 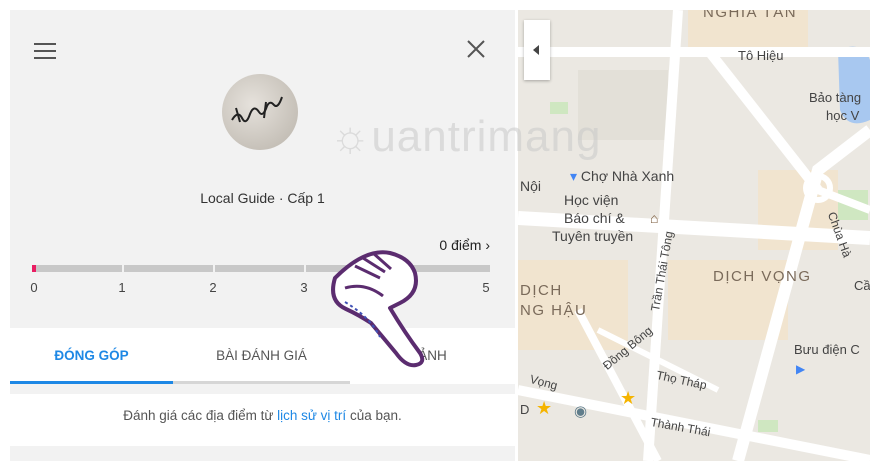 I want to click on progress-tick-label: 0, so click(x=34, y=287).